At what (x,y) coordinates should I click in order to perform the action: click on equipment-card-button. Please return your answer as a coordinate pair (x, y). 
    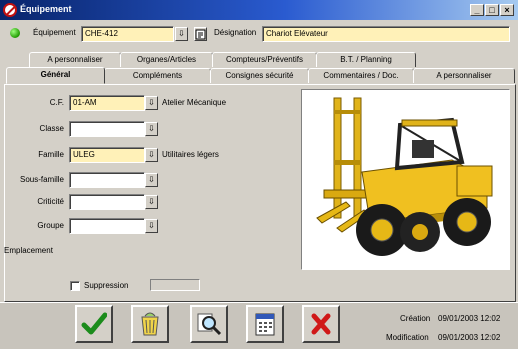
    Looking at the image, I should click on (200, 34).